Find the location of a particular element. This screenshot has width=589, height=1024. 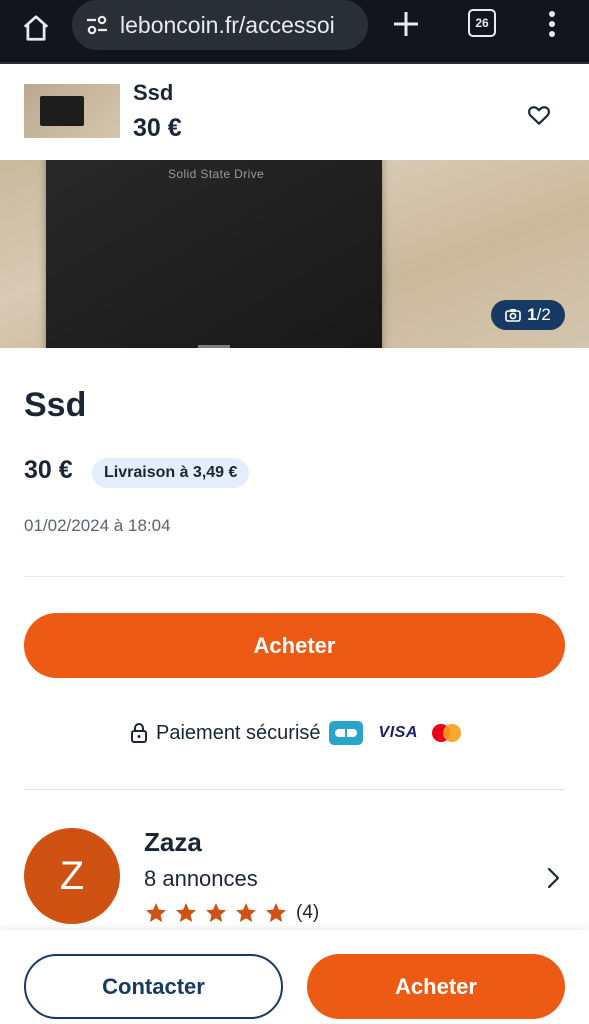

site-settings-icon is located at coordinates (97, 25).